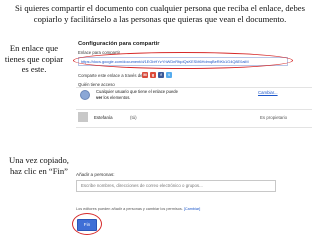  I want to click on access-line-2: los elementos., so click(117, 97).